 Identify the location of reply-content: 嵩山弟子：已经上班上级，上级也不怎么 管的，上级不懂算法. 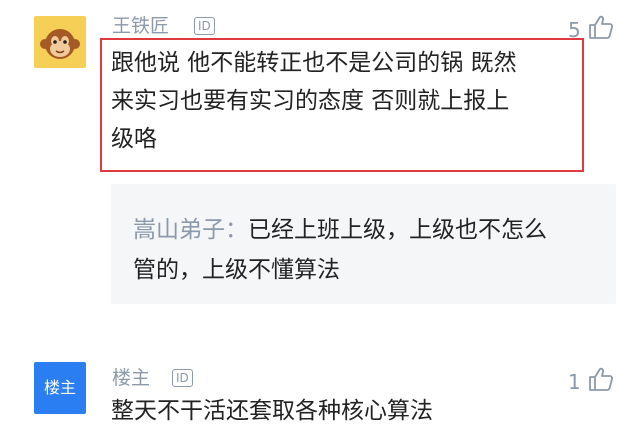
(370, 250).